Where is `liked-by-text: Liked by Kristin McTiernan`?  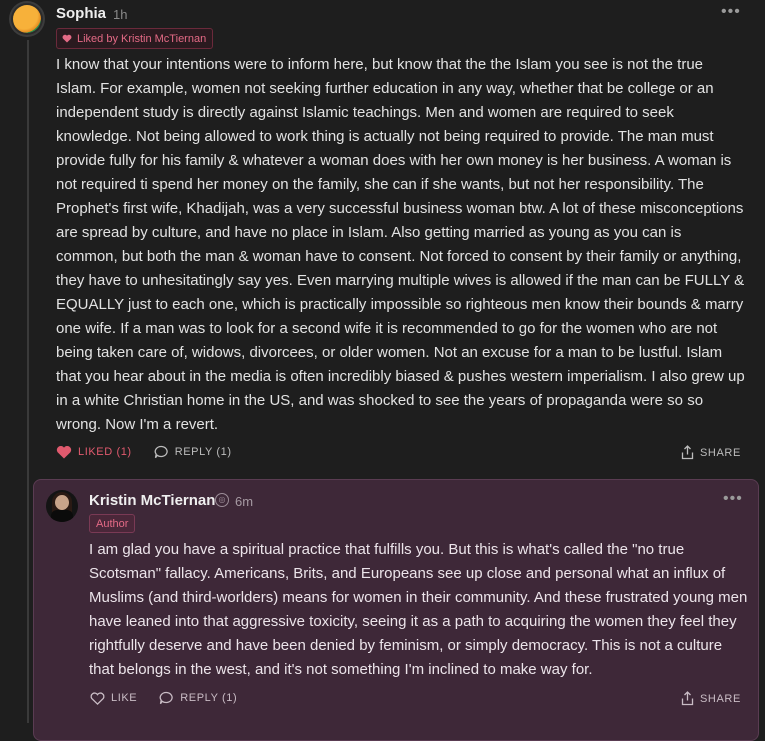
liked-by-text: Liked by Kristin McTiernan is located at coordinates (142, 38).